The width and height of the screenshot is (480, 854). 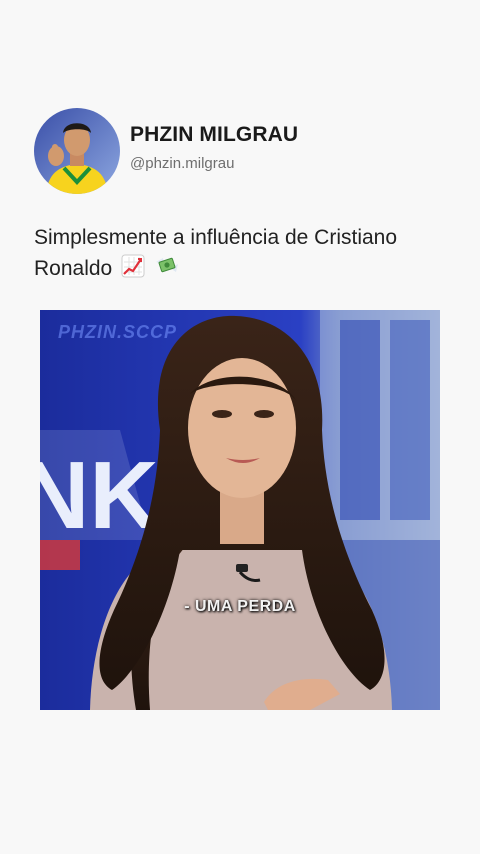 I want to click on author-names: PHZIN MILGRAU @phzin.milgrau, so click(x=214, y=147).